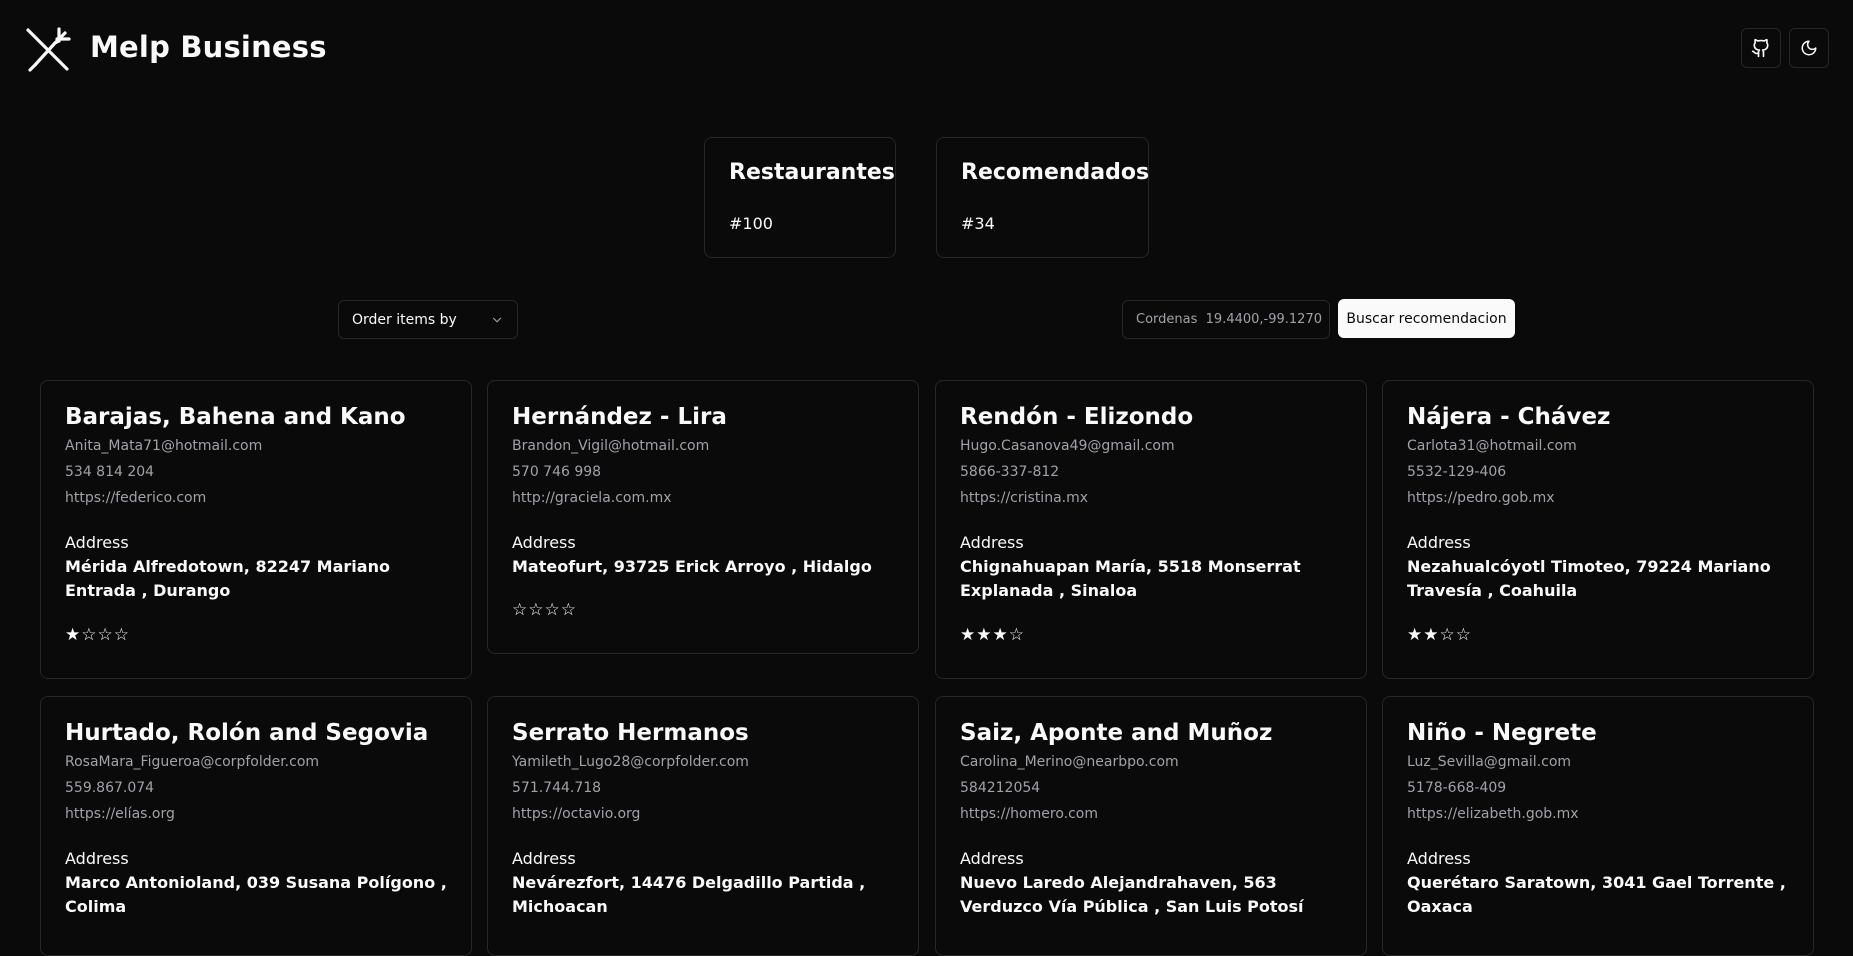 This screenshot has width=1853, height=956. I want to click on stat-card-restaurants: Restaurantes #100, so click(800, 197).